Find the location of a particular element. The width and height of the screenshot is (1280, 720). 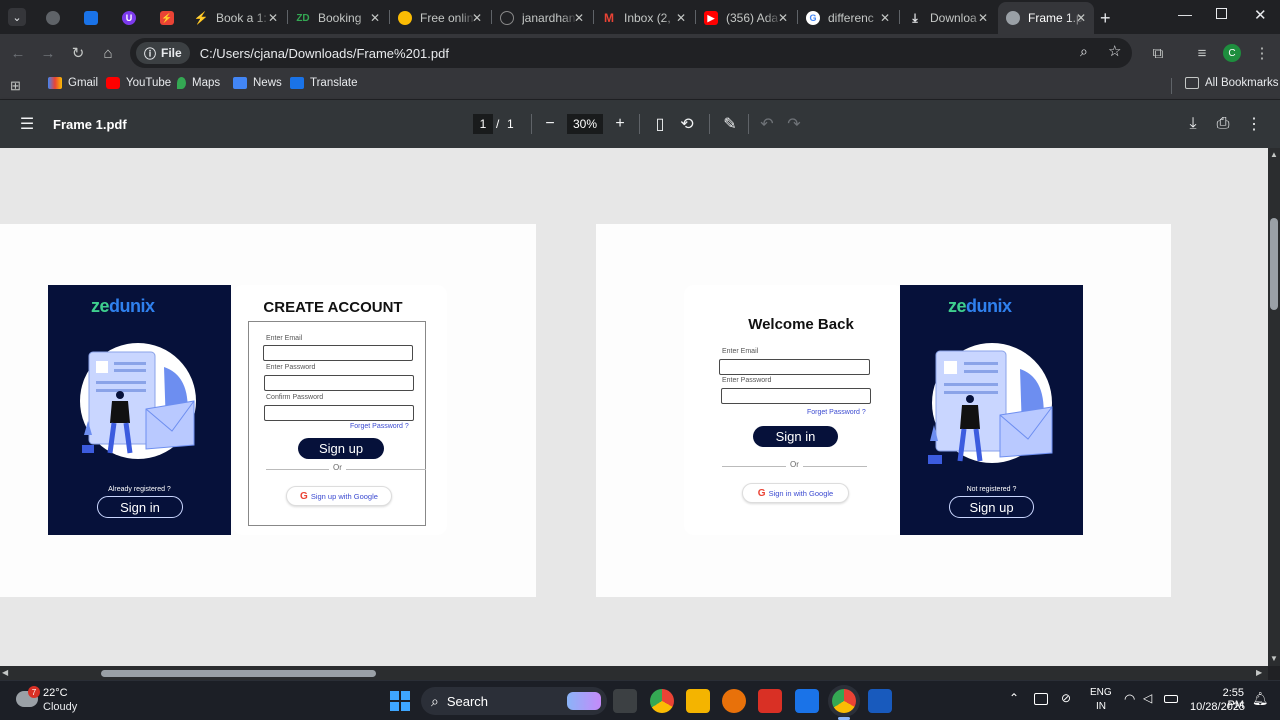

all-bookmarks: All Bookmarks is located at coordinates (1232, 83).